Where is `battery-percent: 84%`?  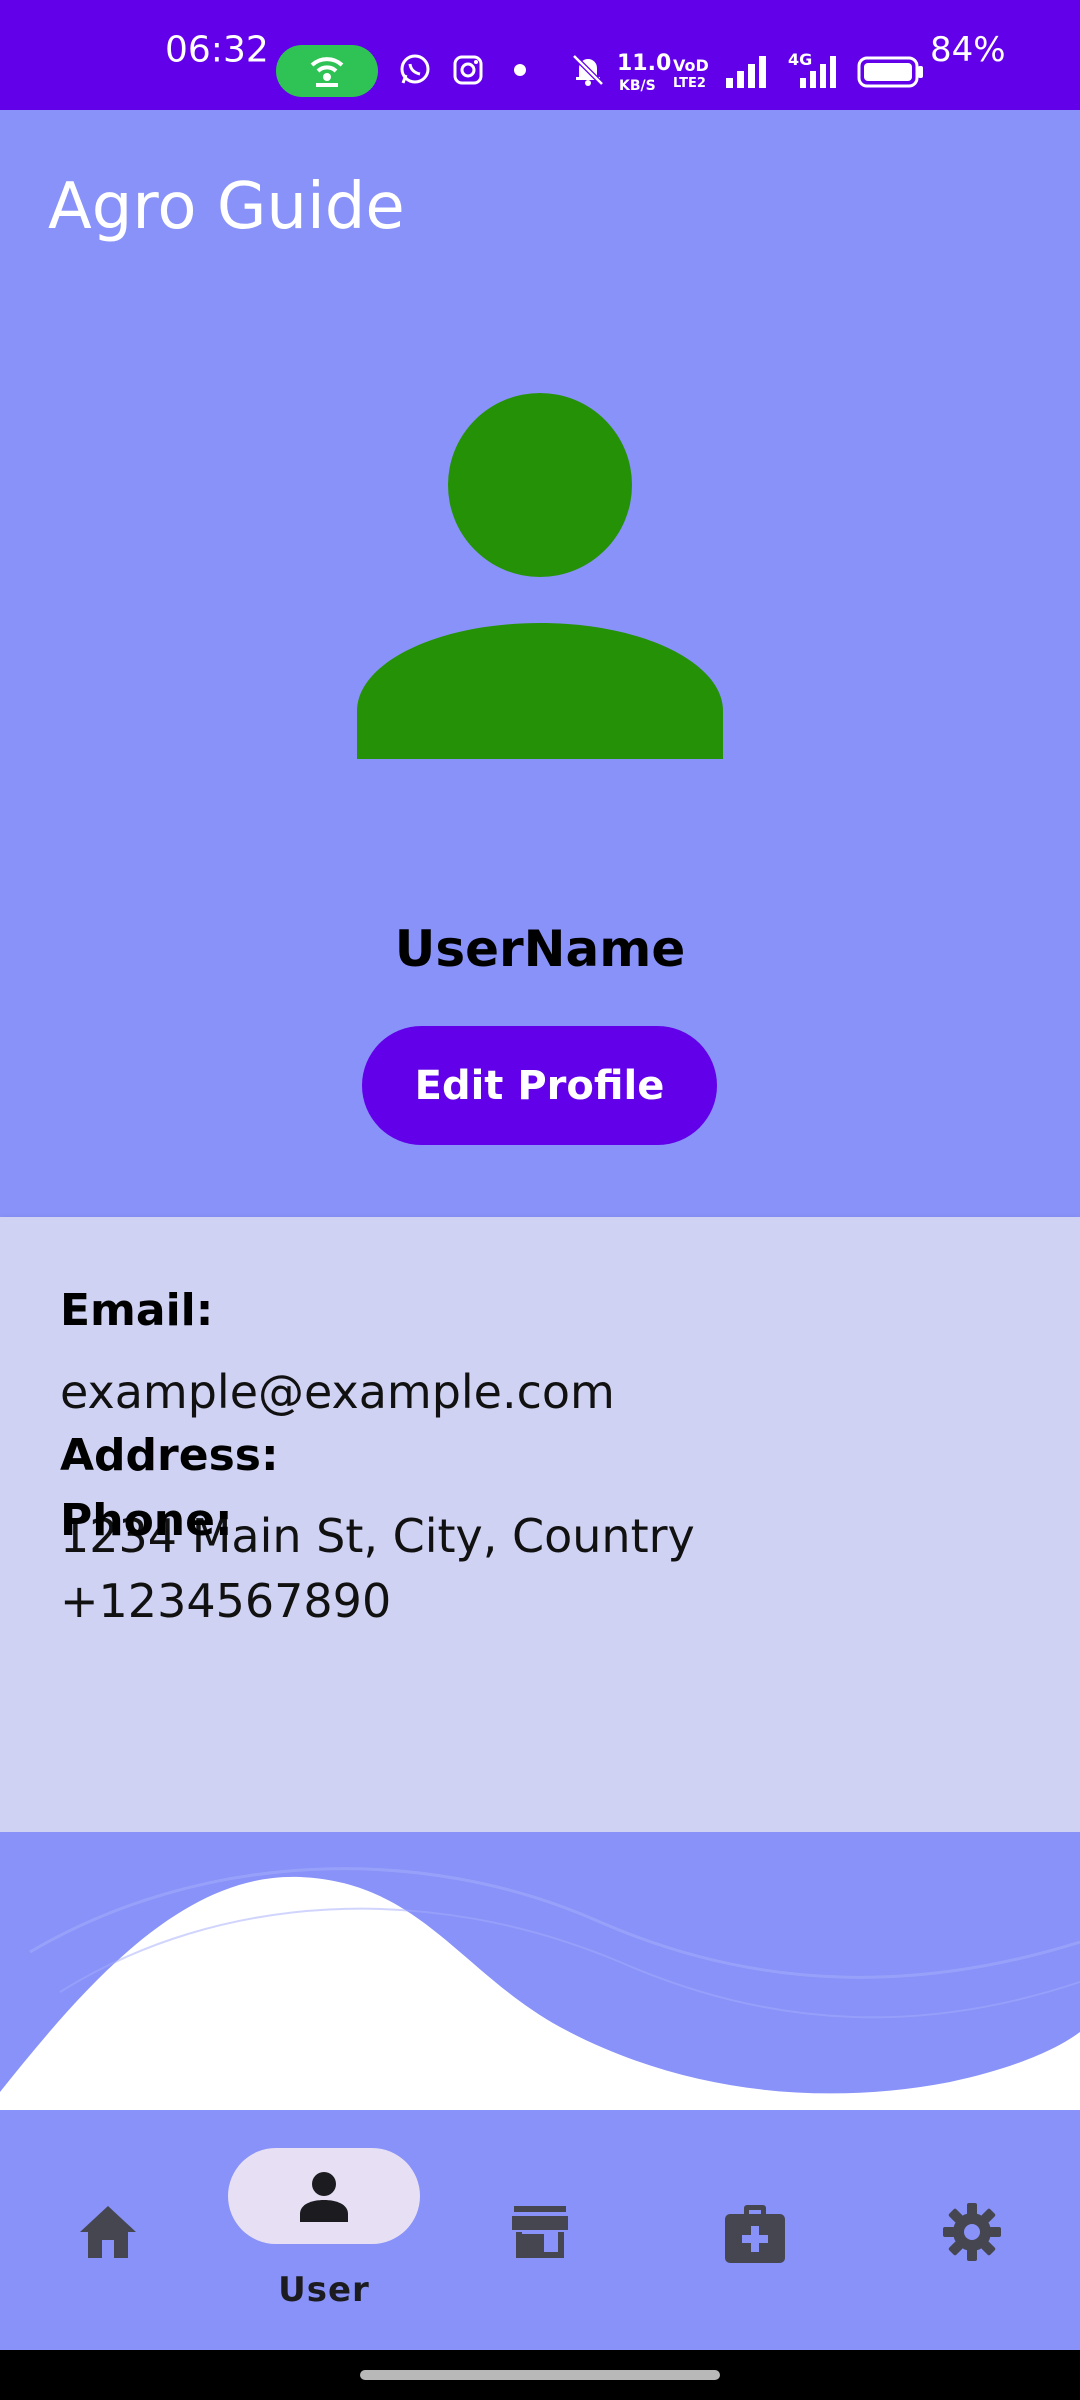
battery-percent: 84% is located at coordinates (968, 50).